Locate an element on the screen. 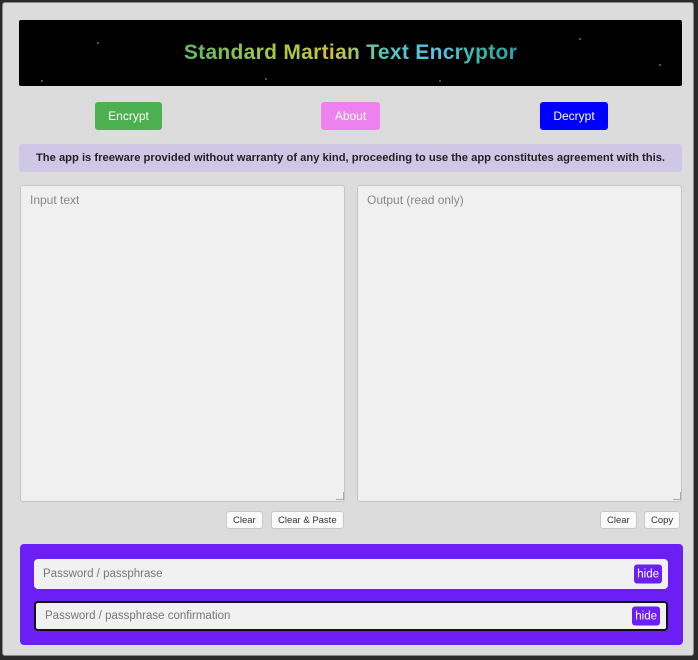 The image size is (698, 660). input-clear-button: Clear is located at coordinates (244, 520).